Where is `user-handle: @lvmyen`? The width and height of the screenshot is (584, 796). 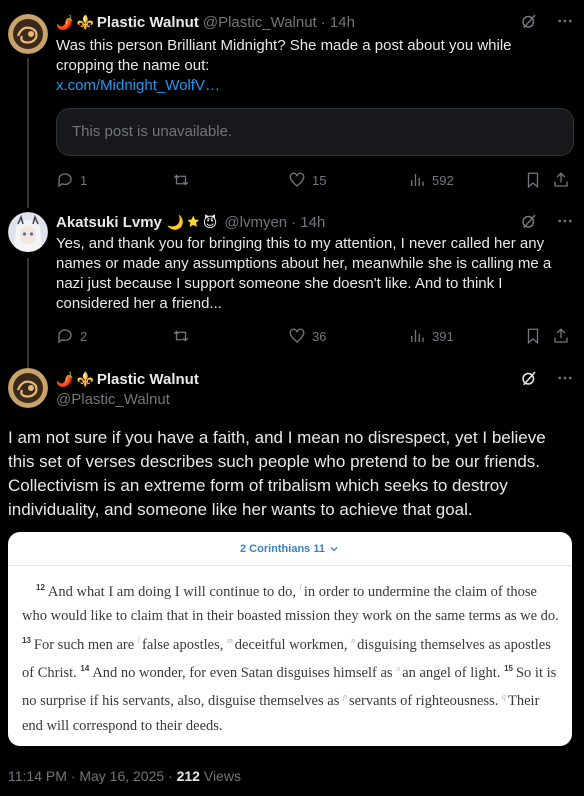 user-handle: @lvmyen is located at coordinates (255, 222).